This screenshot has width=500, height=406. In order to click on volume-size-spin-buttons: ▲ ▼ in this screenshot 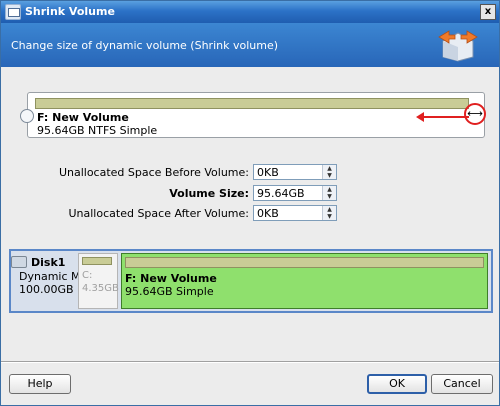, I will do `click(329, 193)`.